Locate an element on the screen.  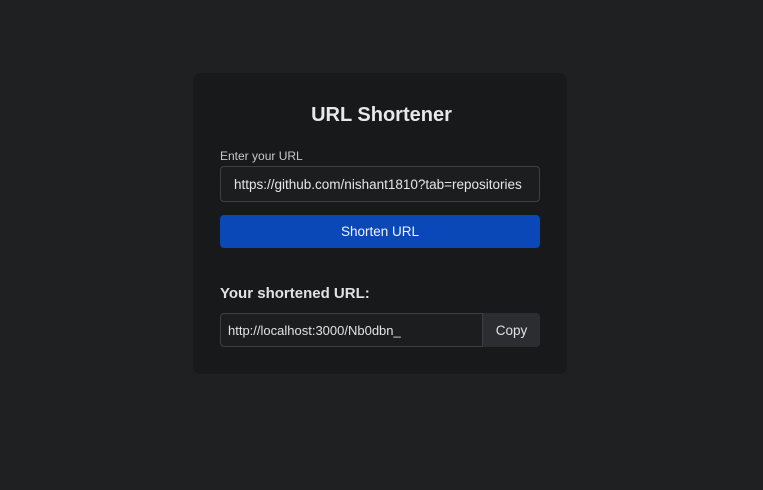
shortened-url-group: Copy is located at coordinates (380, 330).